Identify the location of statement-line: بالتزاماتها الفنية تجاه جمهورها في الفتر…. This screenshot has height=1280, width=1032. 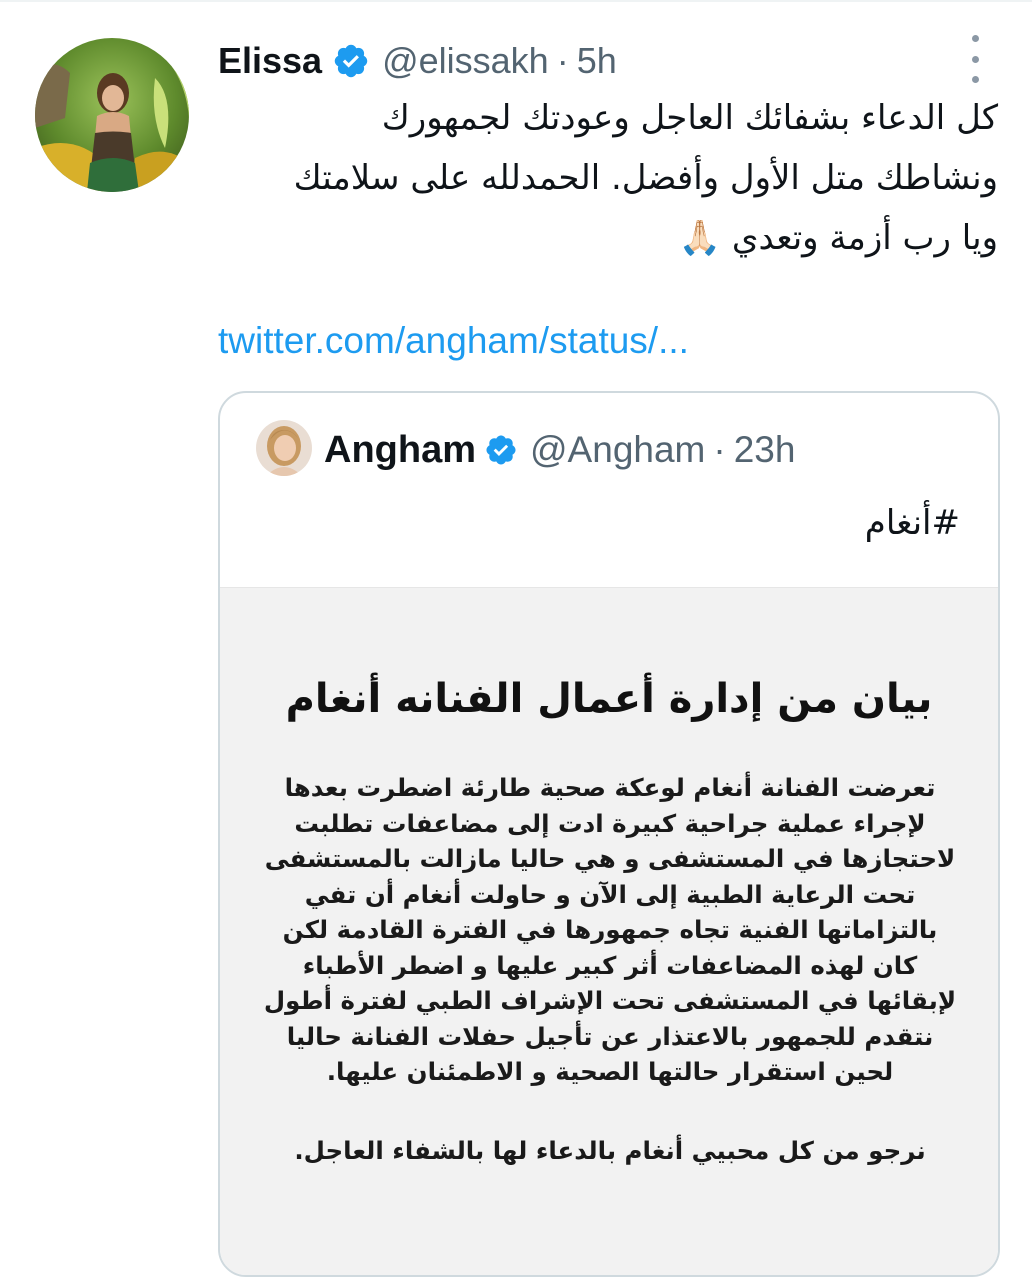
(610, 929).